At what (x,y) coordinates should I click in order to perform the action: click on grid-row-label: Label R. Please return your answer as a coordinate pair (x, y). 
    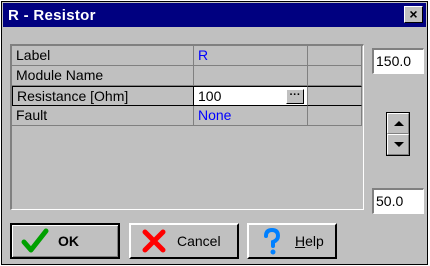
    Looking at the image, I should click on (187, 56).